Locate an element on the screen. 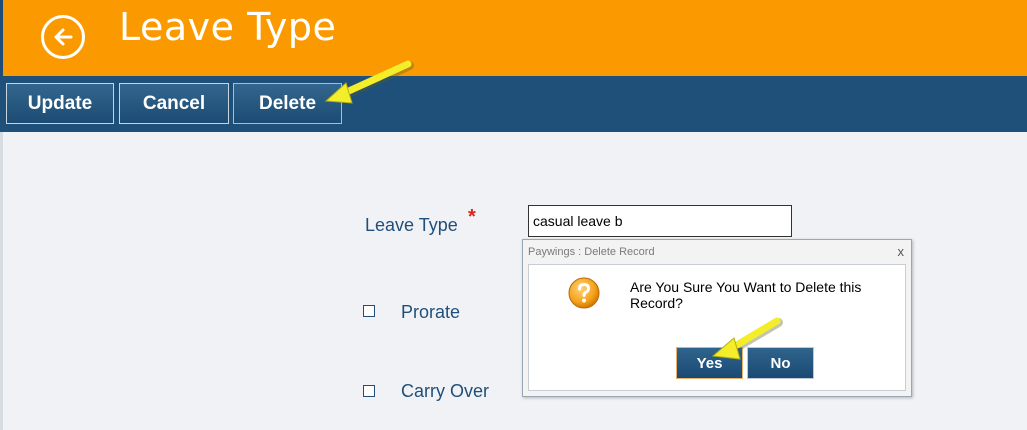  delete-button: Delete is located at coordinates (287, 103).